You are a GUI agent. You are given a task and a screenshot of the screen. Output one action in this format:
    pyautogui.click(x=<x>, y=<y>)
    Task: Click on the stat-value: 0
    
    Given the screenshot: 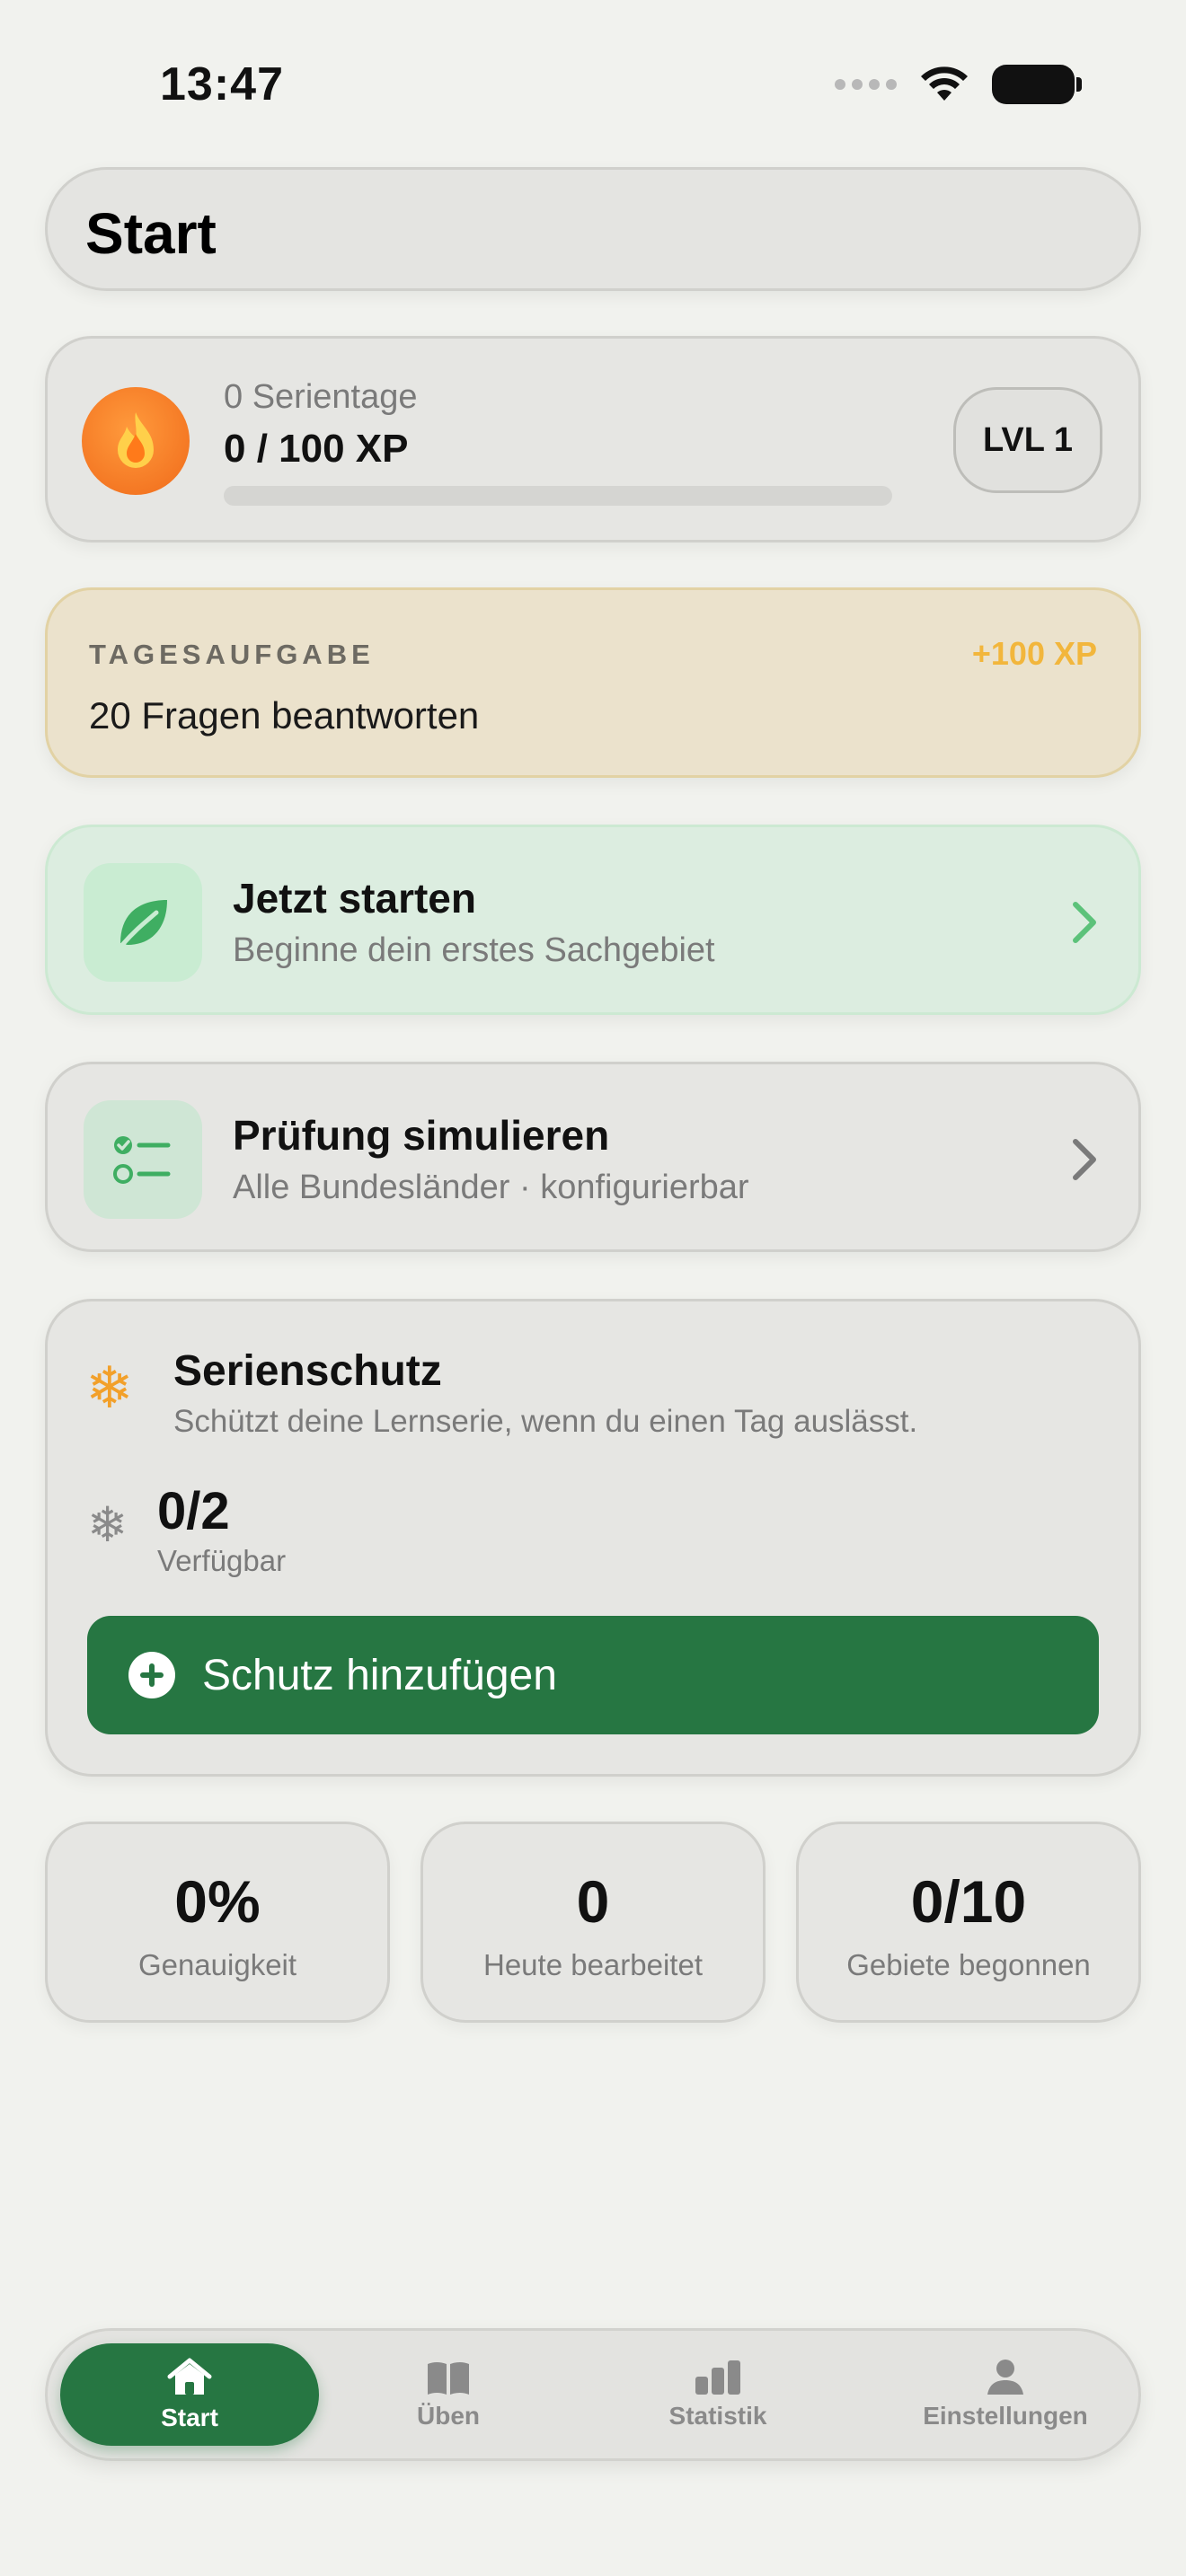 What is the action you would take?
    pyautogui.click(x=593, y=1901)
    